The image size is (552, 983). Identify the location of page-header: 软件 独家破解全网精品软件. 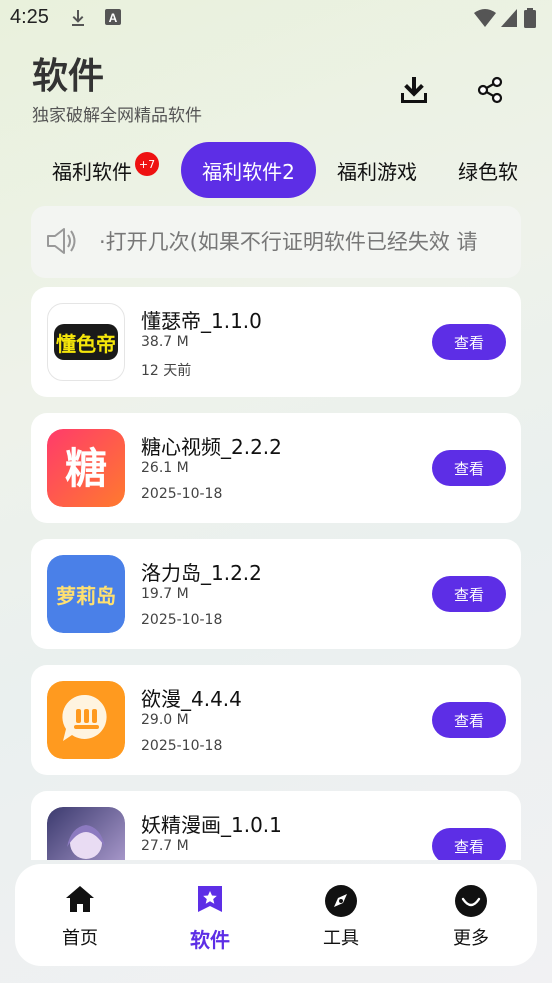
(117, 90).